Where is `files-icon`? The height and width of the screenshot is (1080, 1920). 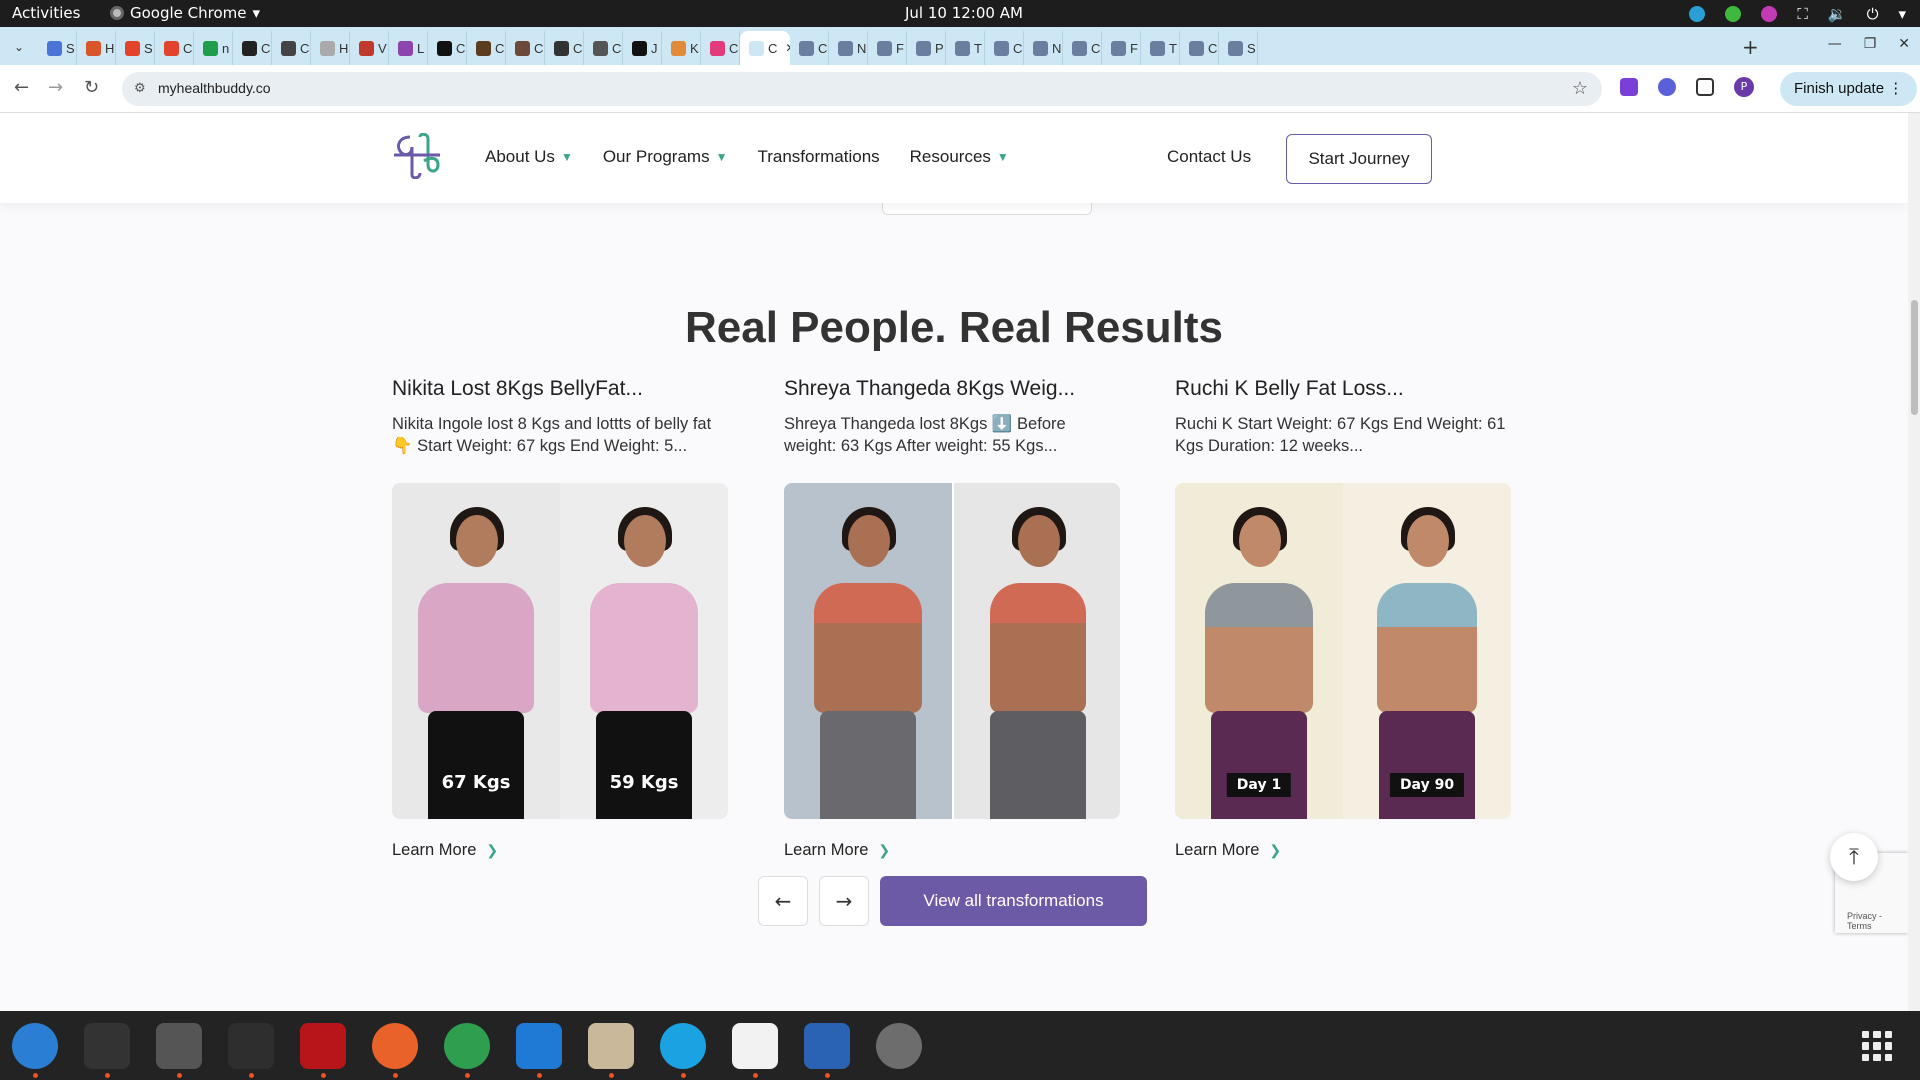 files-icon is located at coordinates (611, 1050).